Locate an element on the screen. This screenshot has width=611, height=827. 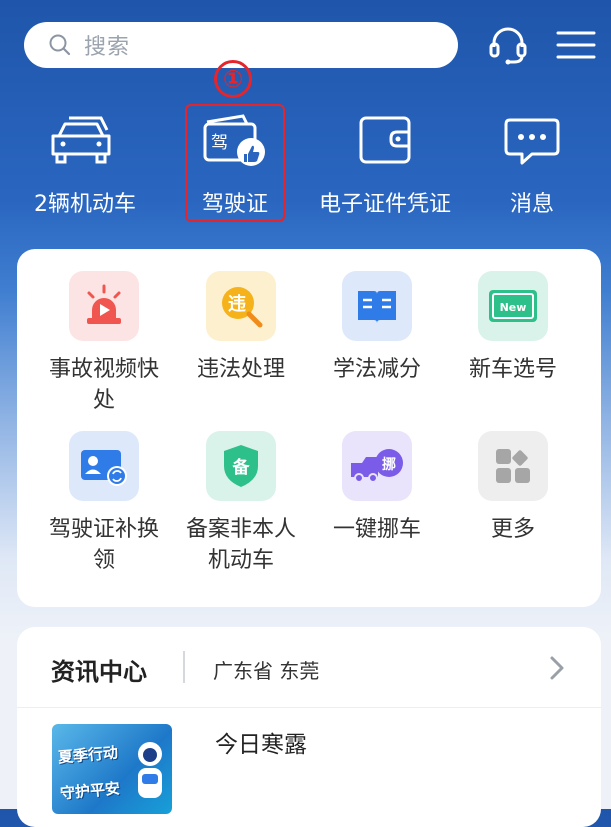
top-bar: 搜索 is located at coordinates (305, 45).